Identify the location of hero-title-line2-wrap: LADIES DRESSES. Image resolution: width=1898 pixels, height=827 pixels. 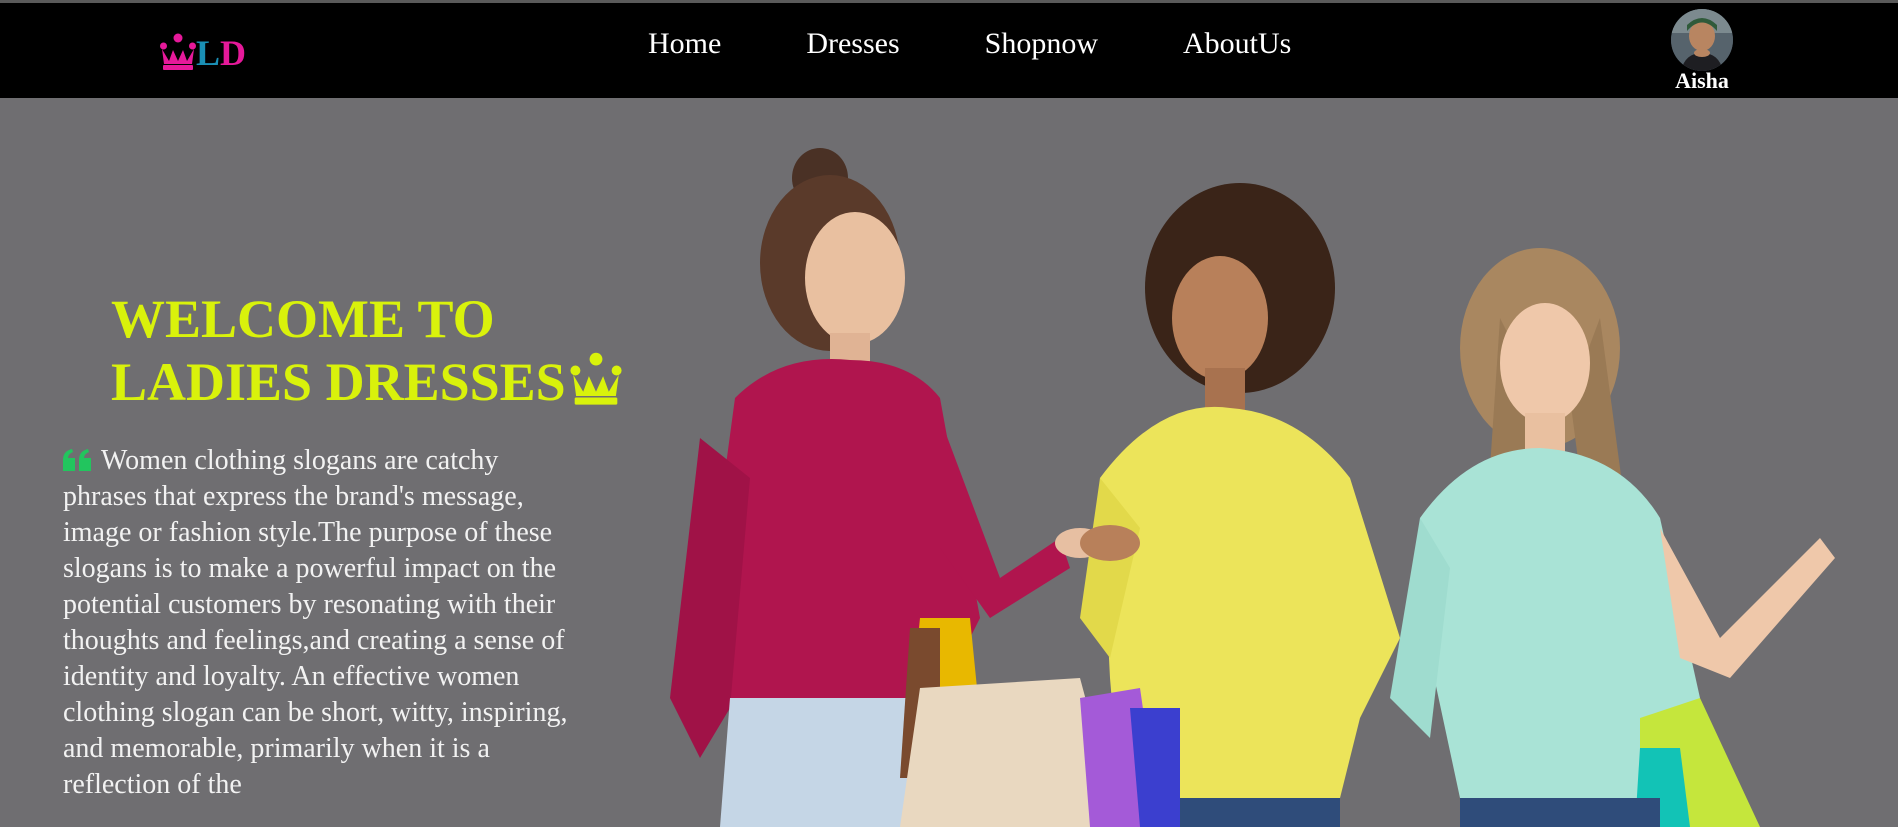
(391, 382).